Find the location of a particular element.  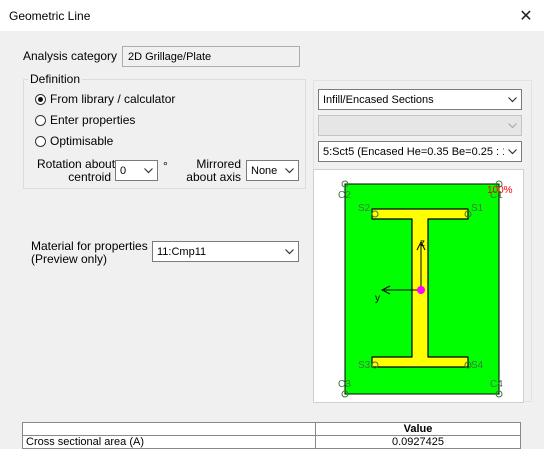

material-value: 11:Cmp11 is located at coordinates (182, 251).